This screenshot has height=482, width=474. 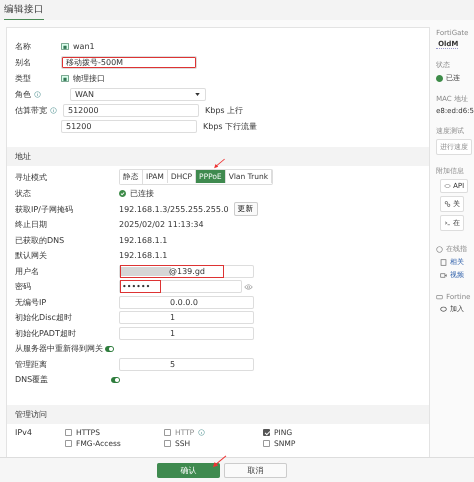 What do you see at coordinates (44, 317) in the screenshot?
I see `field-label: 初始化Disc超时` at bounding box center [44, 317].